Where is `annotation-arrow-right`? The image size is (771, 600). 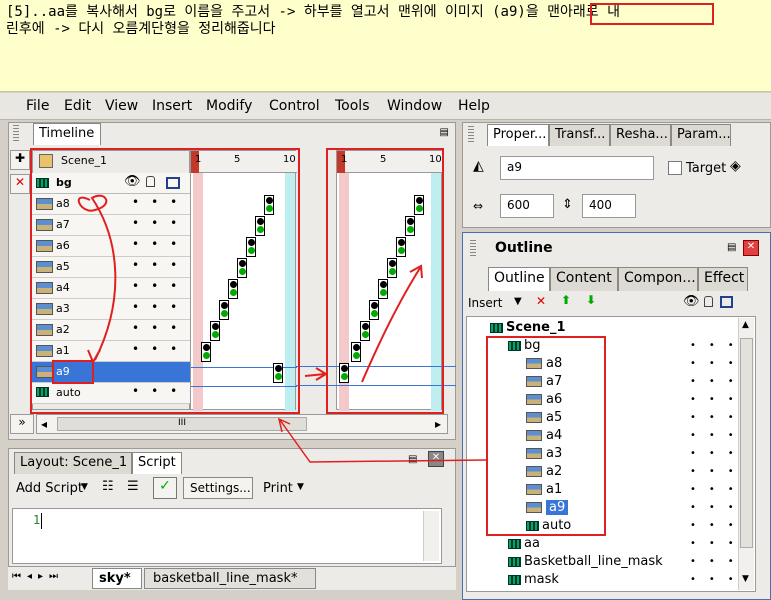
annotation-arrow-right is located at coordinates (316, 374).